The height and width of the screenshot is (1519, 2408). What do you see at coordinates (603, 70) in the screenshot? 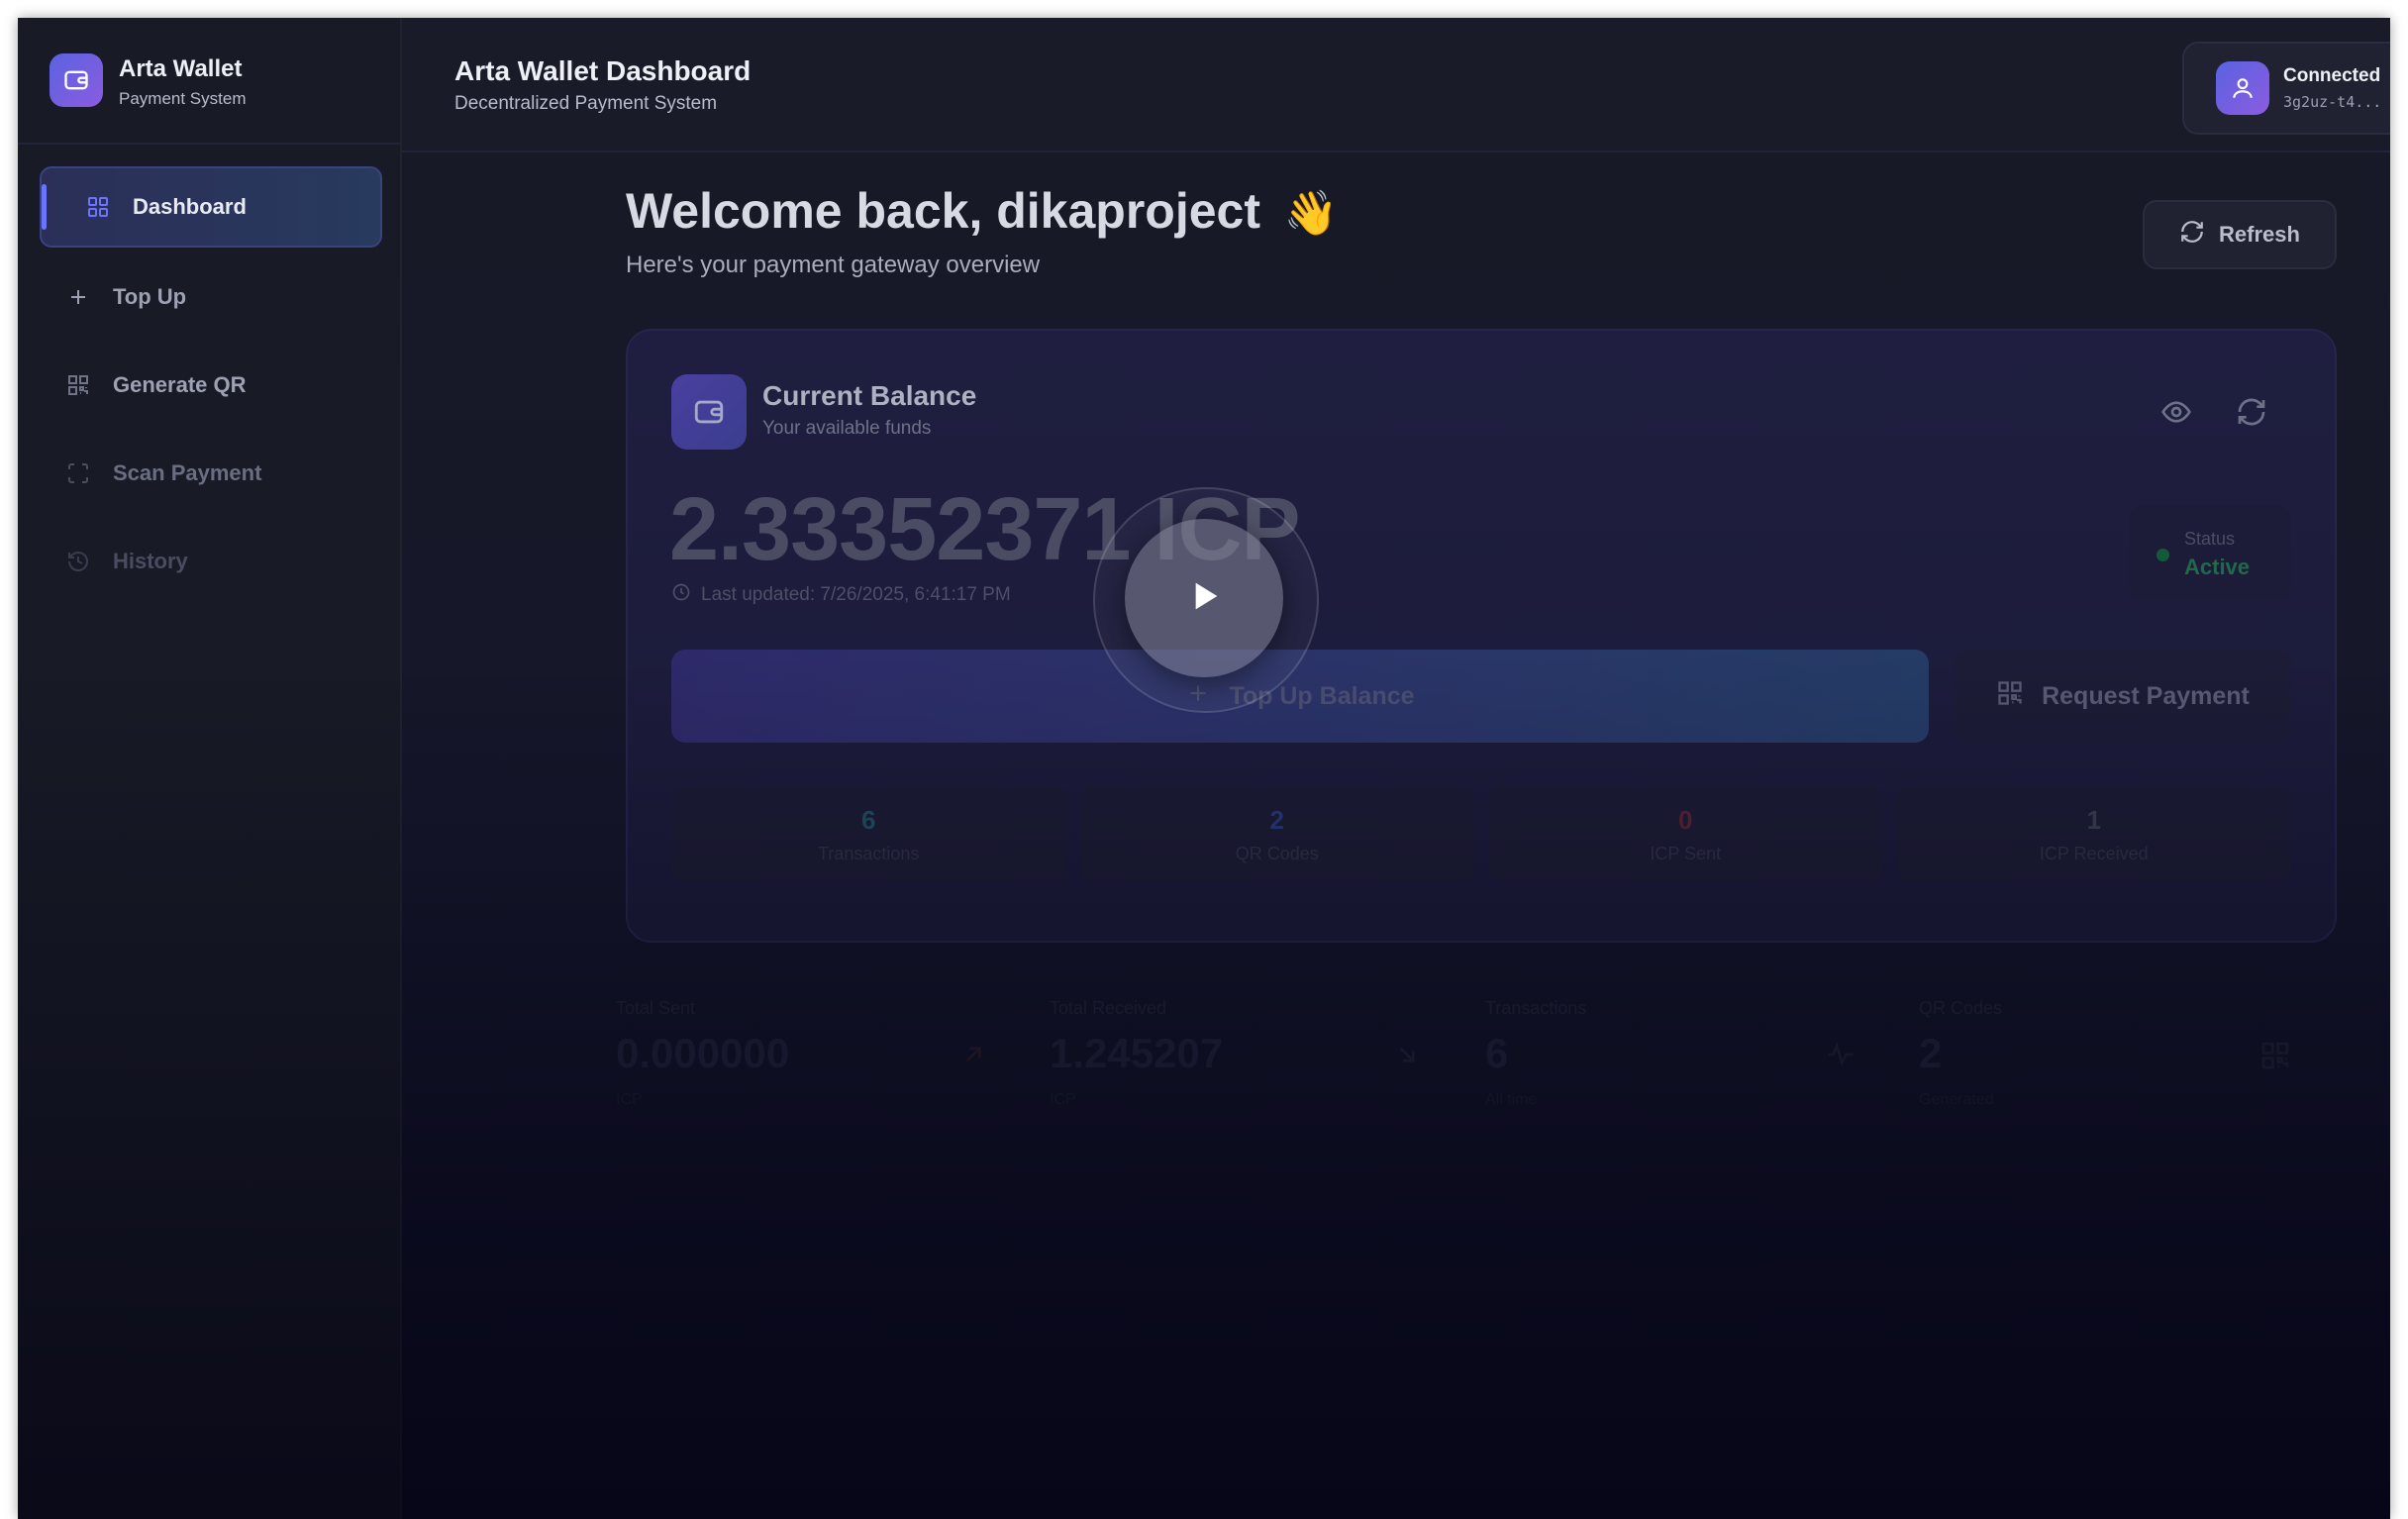
I see `page-title: Arta Wallet Dashboard` at bounding box center [603, 70].